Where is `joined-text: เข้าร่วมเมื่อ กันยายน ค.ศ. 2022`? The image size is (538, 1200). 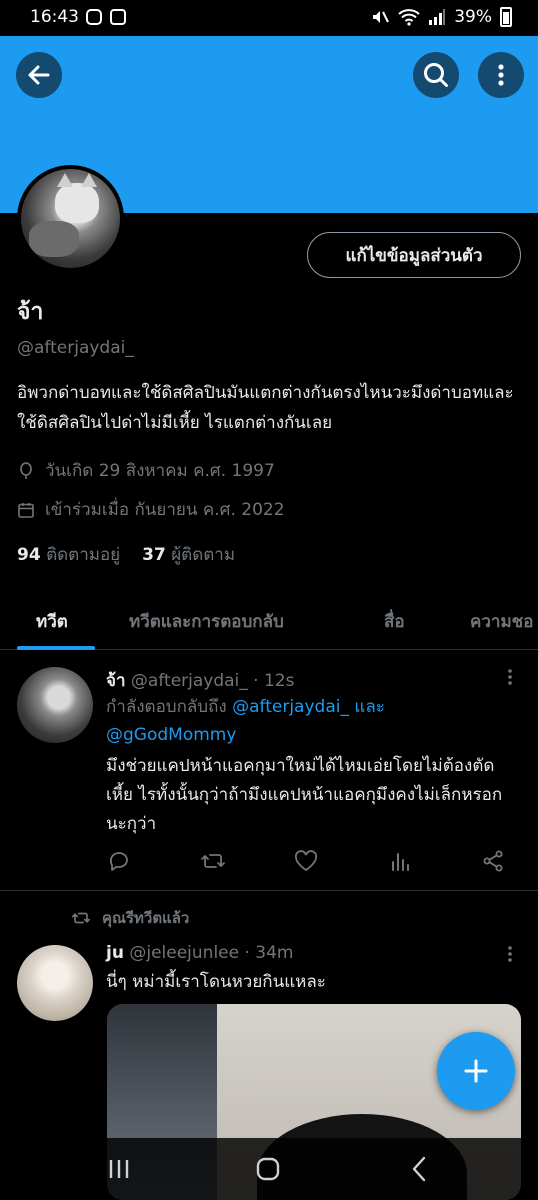
joined-text: เข้าร่วมเมื่อ กันยายน ค.ศ. 2022 is located at coordinates (165, 510).